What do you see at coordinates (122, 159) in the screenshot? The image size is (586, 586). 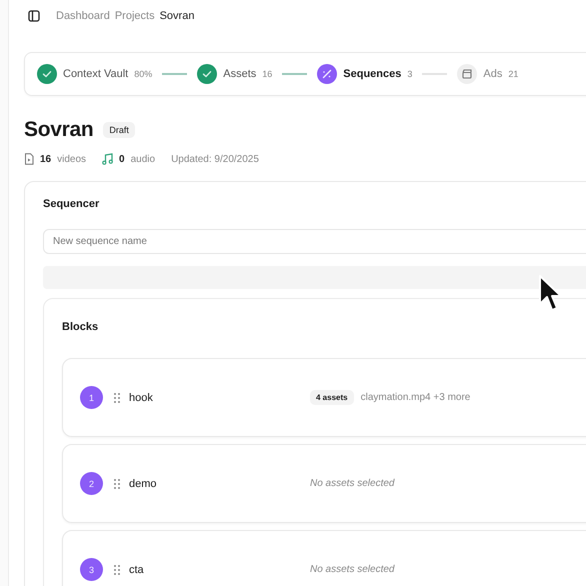 I see `audio-count: 0` at bounding box center [122, 159].